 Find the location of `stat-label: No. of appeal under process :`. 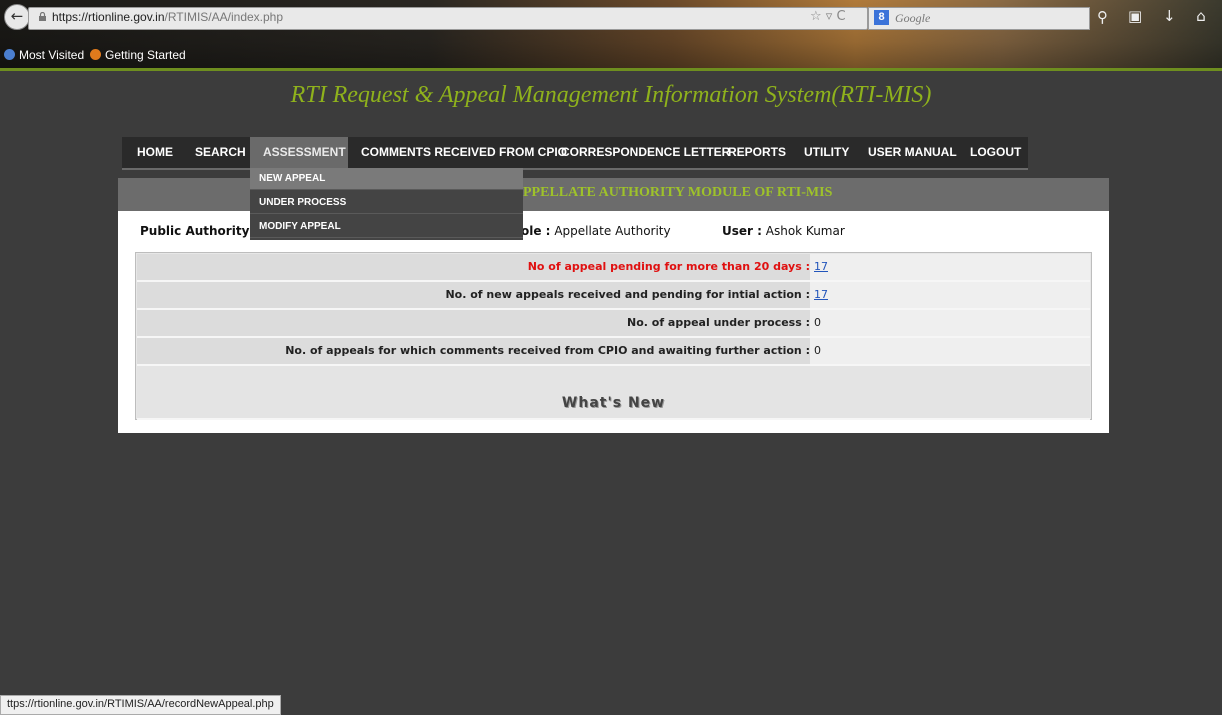

stat-label: No. of appeal under process : is located at coordinates (718, 322).